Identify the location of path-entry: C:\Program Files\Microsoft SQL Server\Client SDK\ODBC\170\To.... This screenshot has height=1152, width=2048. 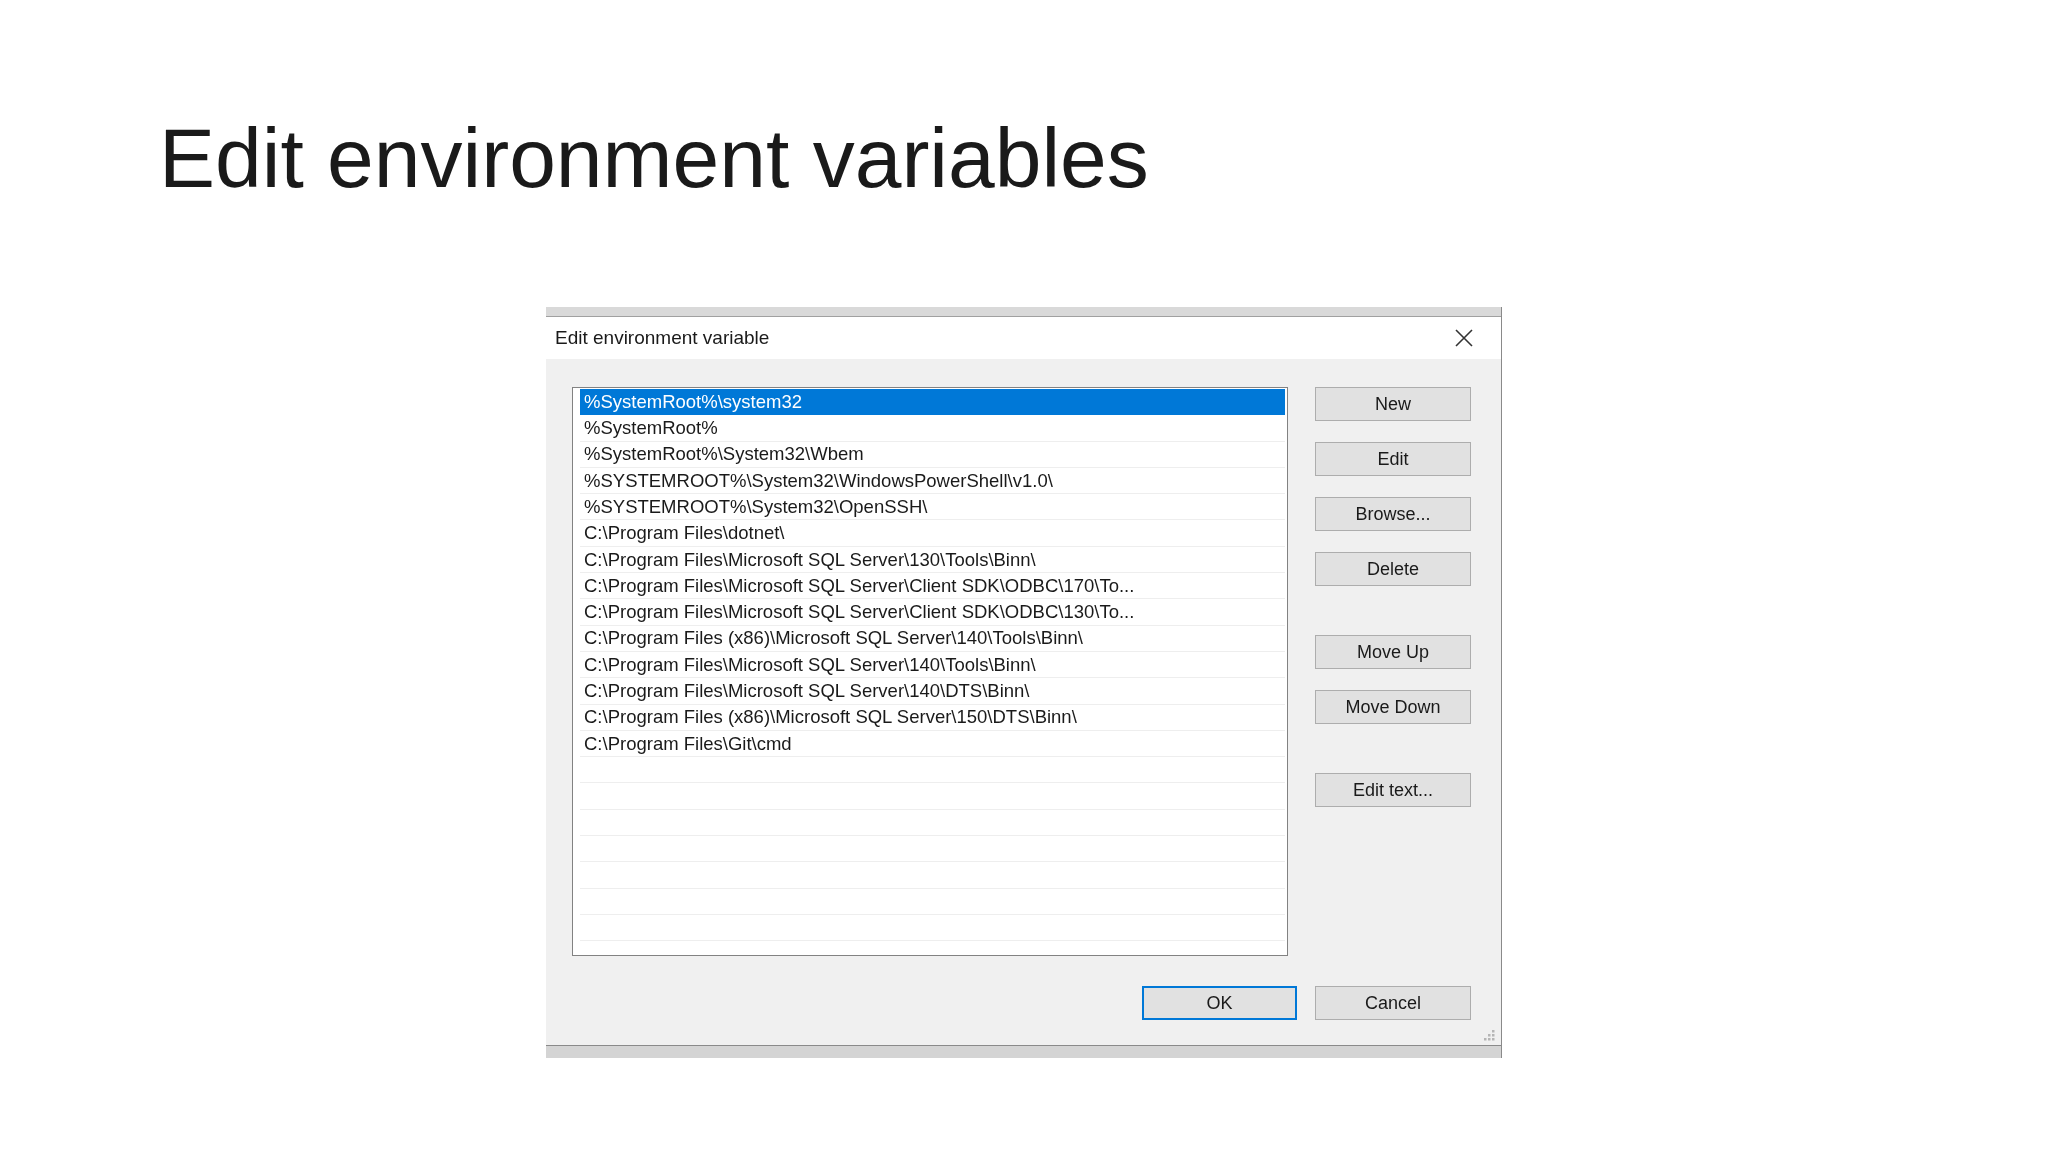
(932, 586).